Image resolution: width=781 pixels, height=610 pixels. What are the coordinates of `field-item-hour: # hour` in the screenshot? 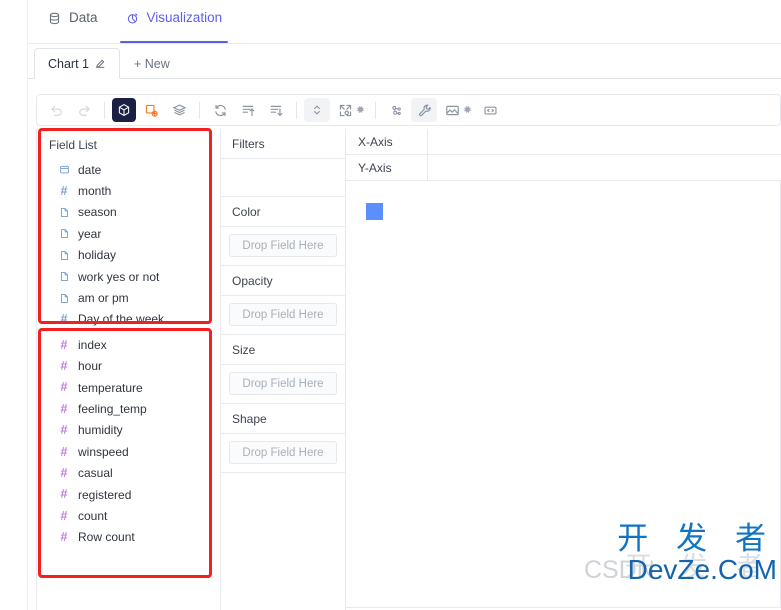 It's located at (128, 366).